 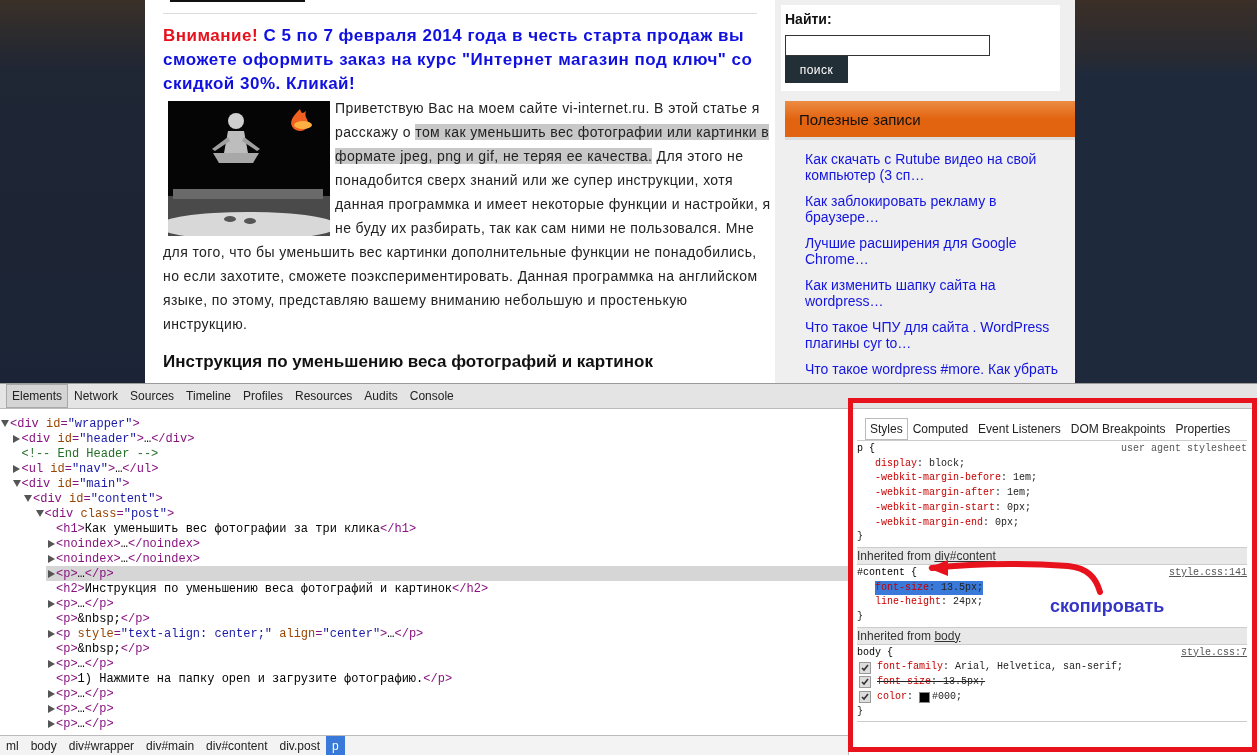 What do you see at coordinates (299, 745) in the screenshot?
I see `breadcrumb: div.post` at bounding box center [299, 745].